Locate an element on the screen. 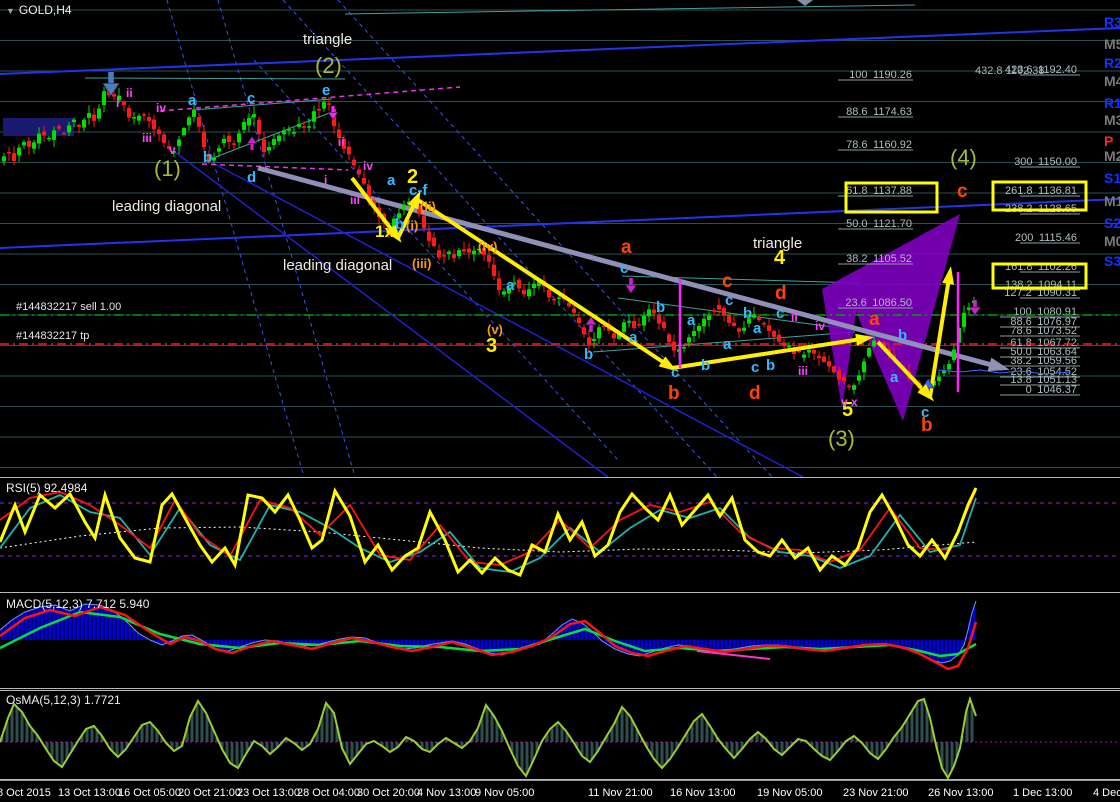 The image size is (1120, 802). osma-panel is located at coordinates (560, 738).